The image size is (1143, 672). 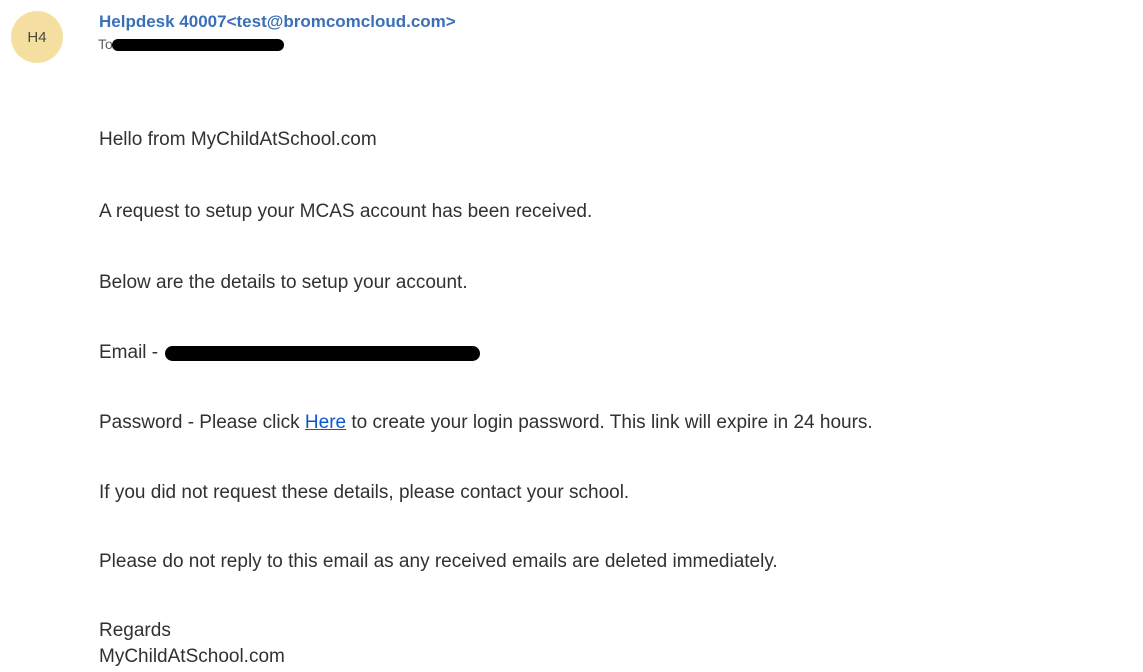 What do you see at coordinates (135, 630) in the screenshot?
I see `regards-text: Regards` at bounding box center [135, 630].